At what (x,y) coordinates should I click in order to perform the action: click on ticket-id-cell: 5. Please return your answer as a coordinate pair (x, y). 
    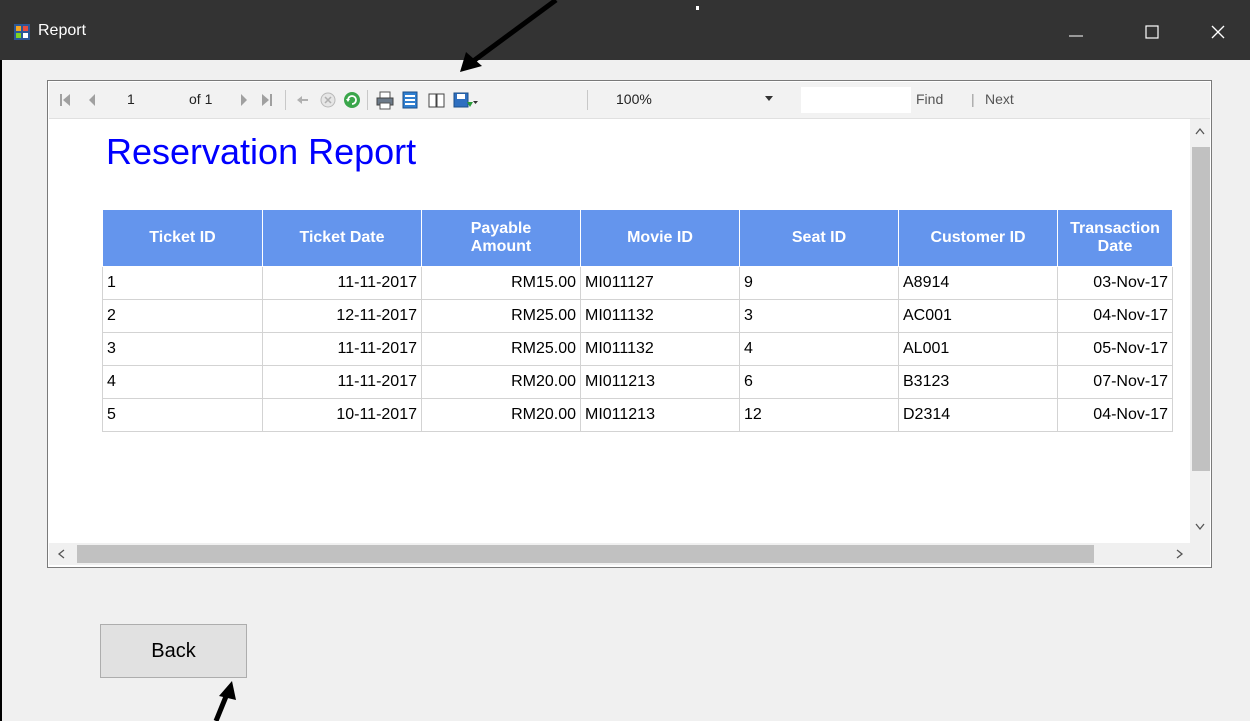
    Looking at the image, I should click on (182, 415).